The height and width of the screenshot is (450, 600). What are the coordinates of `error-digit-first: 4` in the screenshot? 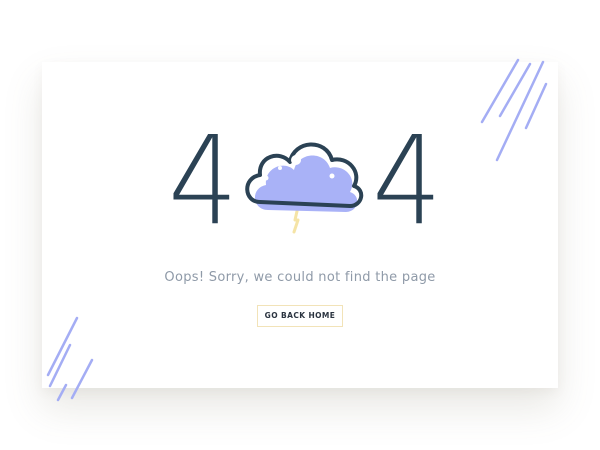 It's located at (203, 181).